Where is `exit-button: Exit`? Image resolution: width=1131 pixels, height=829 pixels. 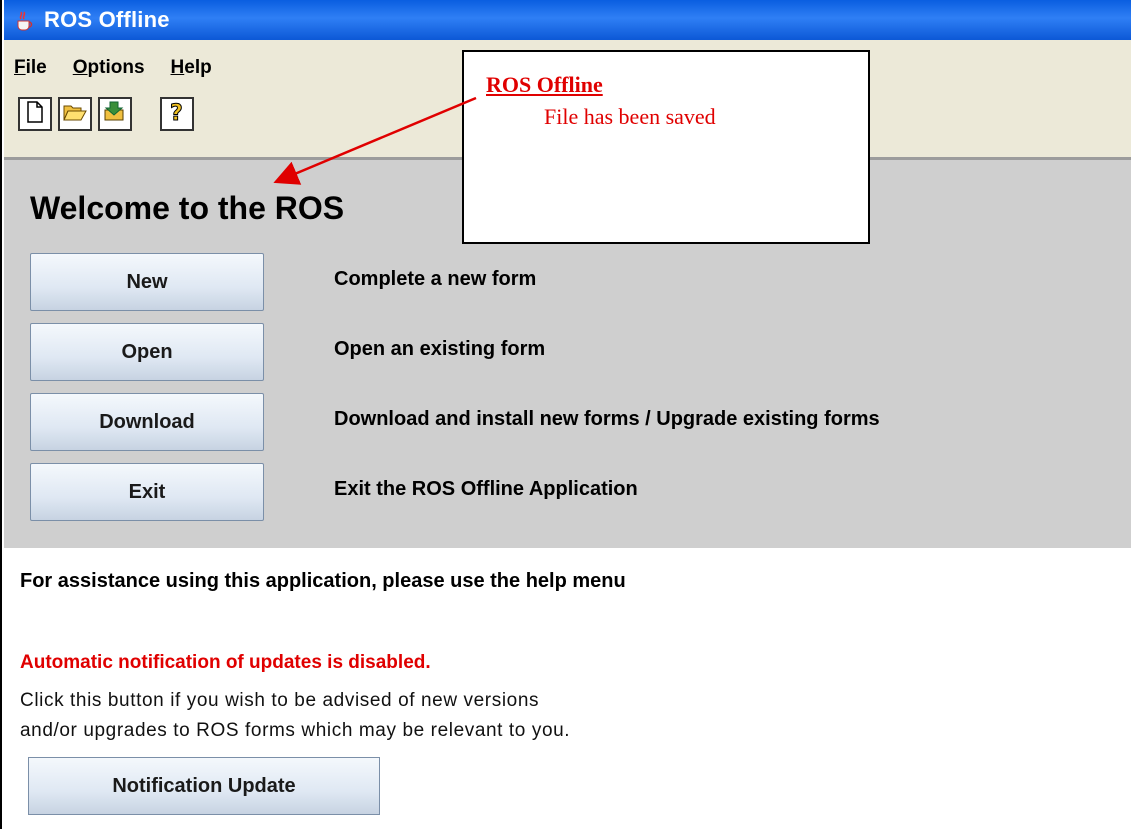
exit-button: Exit is located at coordinates (147, 492).